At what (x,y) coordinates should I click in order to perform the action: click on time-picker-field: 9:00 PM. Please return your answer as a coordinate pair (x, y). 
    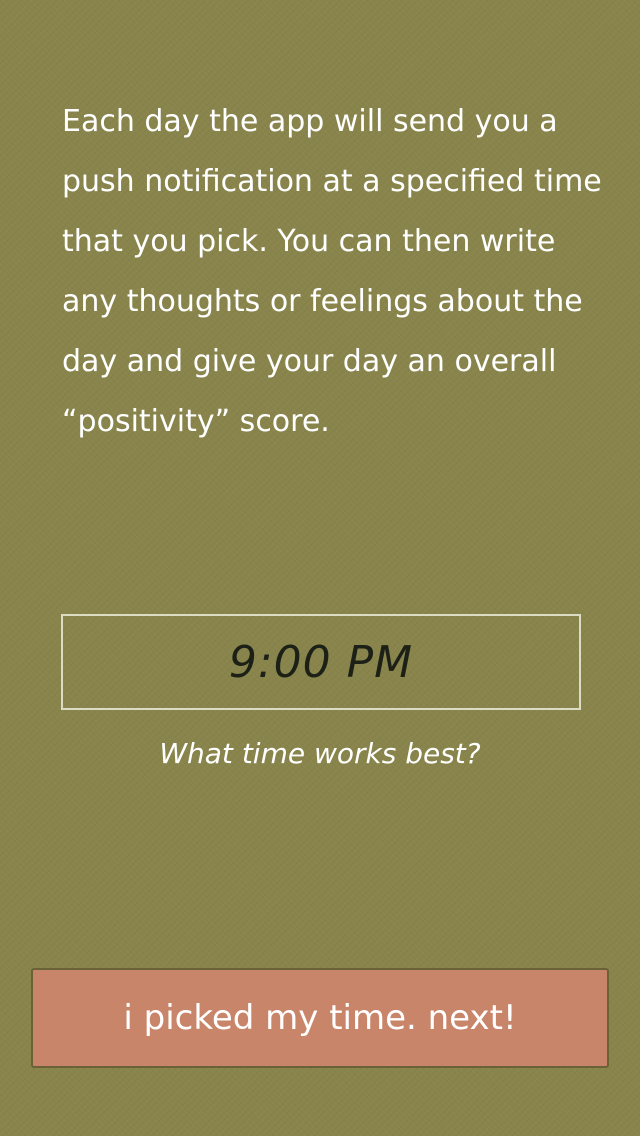
    Looking at the image, I should click on (321, 662).